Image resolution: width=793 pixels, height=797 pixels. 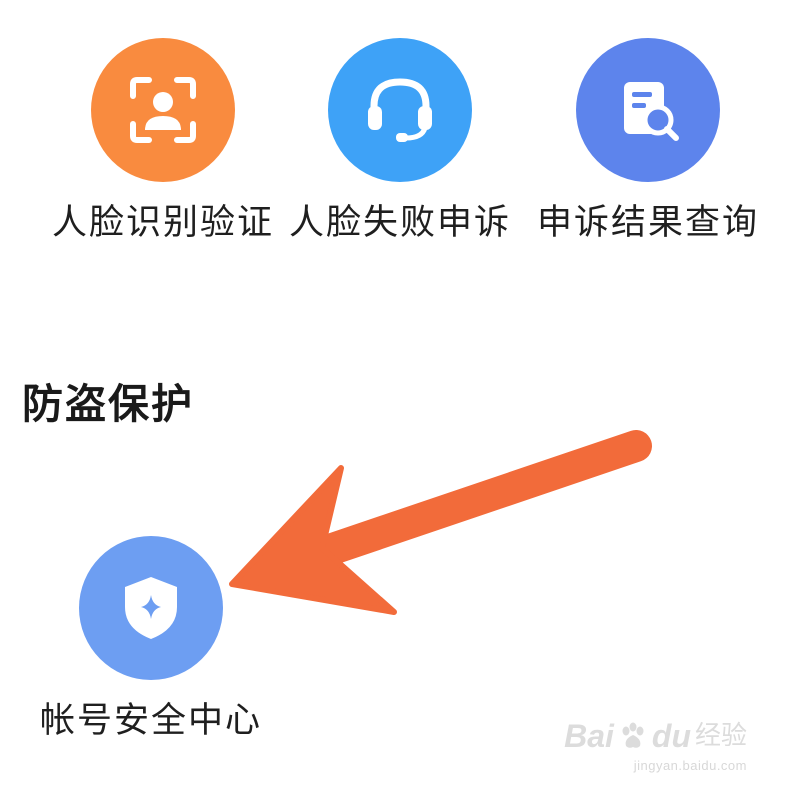 I want to click on watermark-suffix: 经验, so click(x=720, y=736).